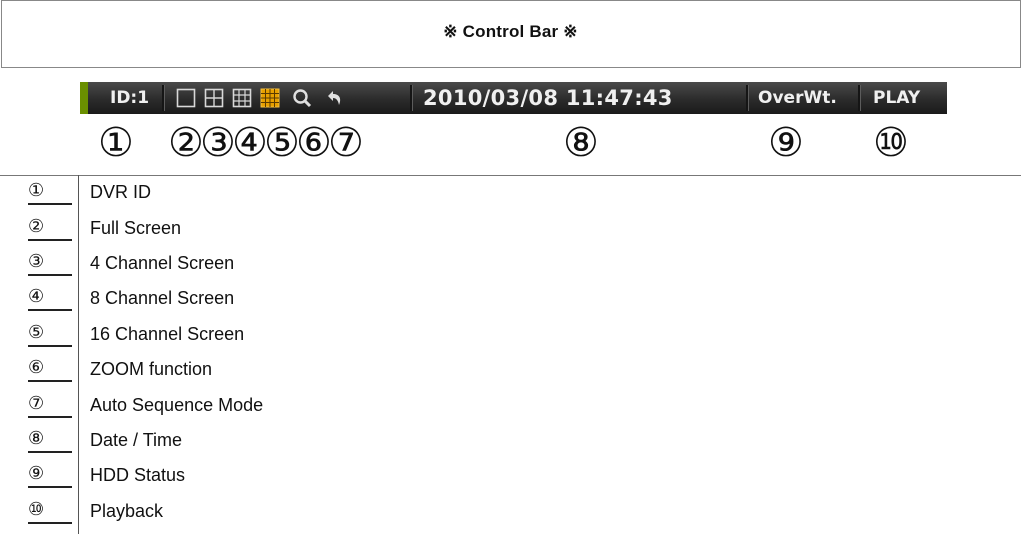 The image size is (1021, 534). Describe the element at coordinates (334, 98) in the screenshot. I see `auto-sequence-icon` at that location.